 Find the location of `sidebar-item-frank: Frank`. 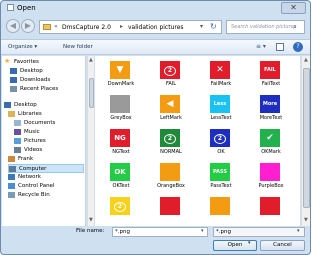

sidebar-item-frank: Frank is located at coordinates (46, 159).